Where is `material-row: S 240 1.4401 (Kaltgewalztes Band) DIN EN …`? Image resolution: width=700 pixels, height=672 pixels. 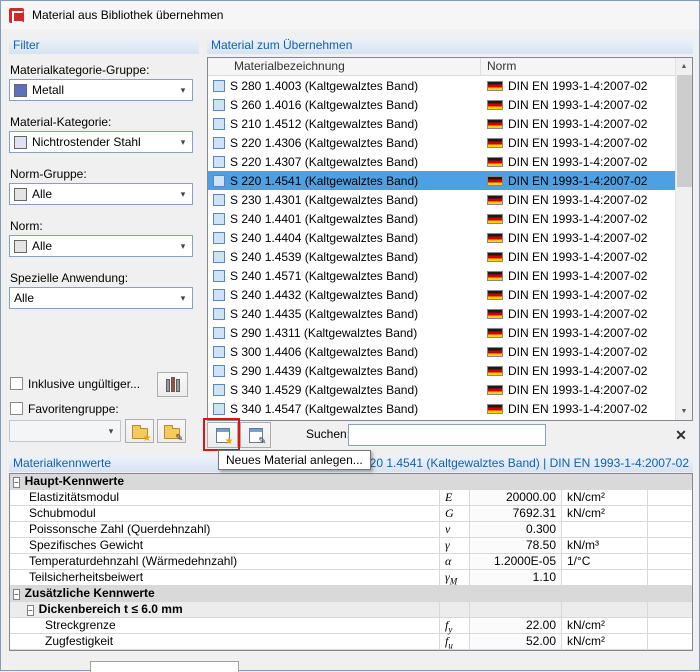 material-row: S 240 1.4401 (Kaltgewalztes Band) DIN EN … is located at coordinates (441, 218).